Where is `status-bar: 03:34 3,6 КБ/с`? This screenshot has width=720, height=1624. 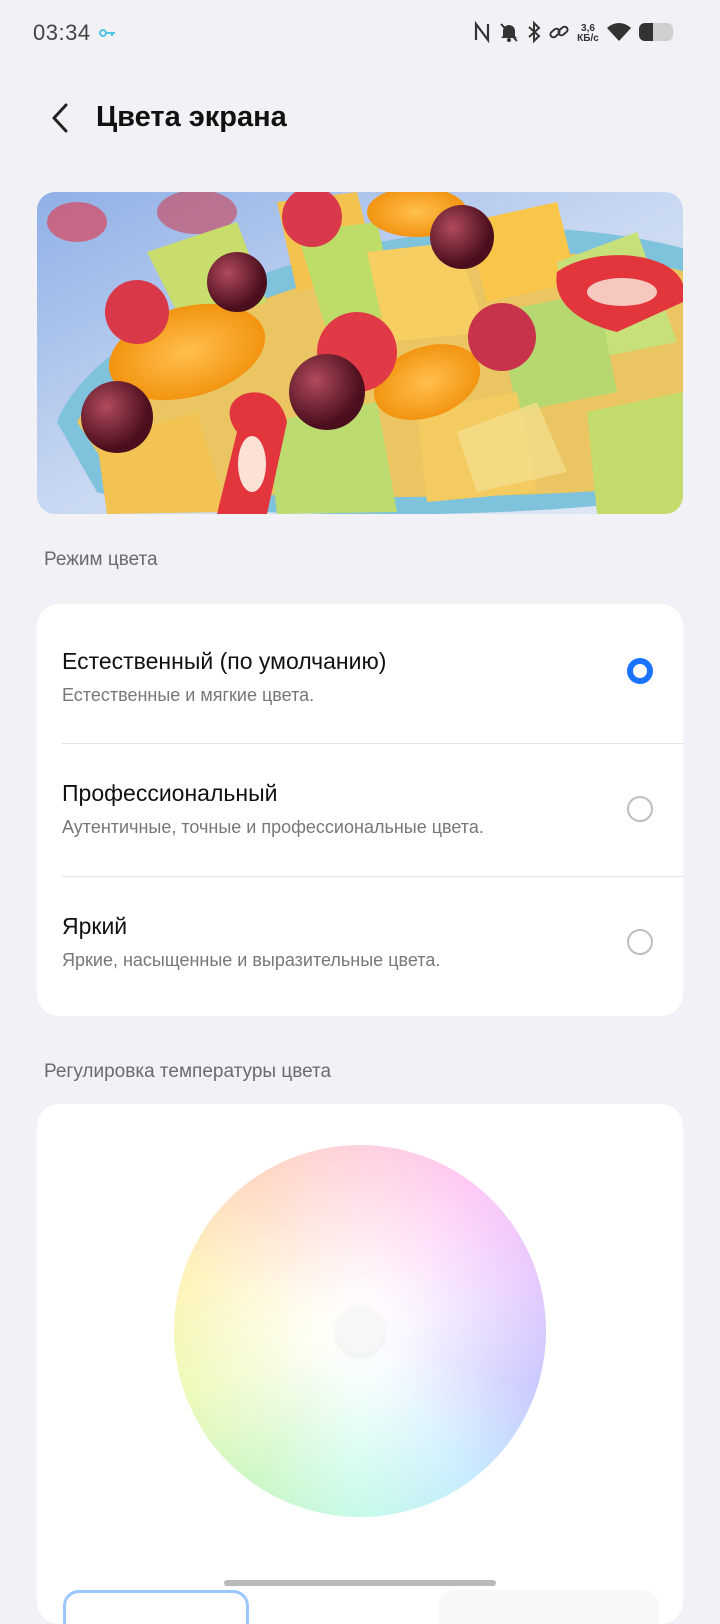
status-bar: 03:34 3,6 КБ/с is located at coordinates (360, 34).